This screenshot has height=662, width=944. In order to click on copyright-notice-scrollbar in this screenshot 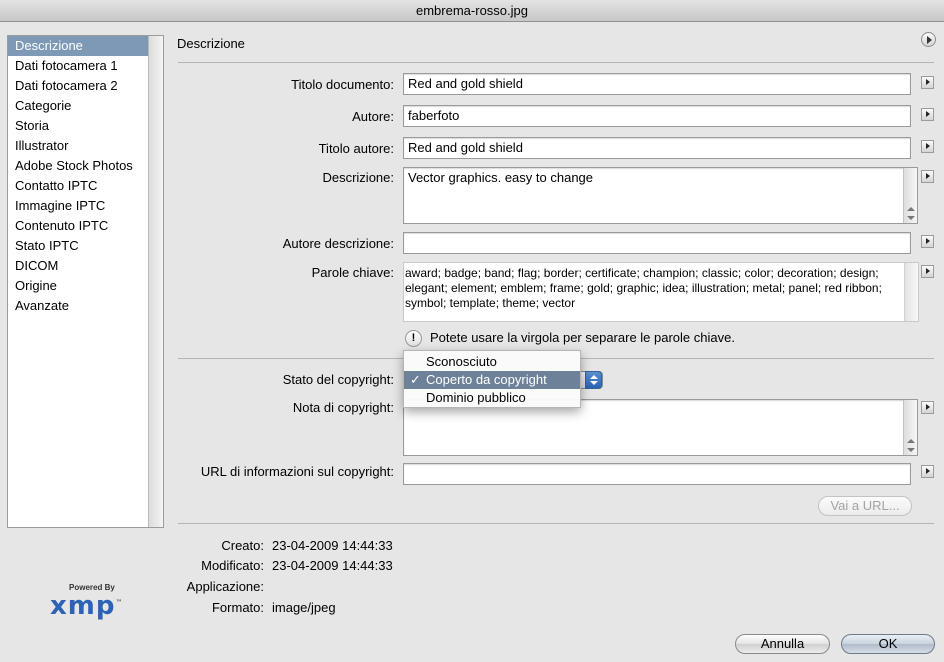, I will do `click(910, 427)`.